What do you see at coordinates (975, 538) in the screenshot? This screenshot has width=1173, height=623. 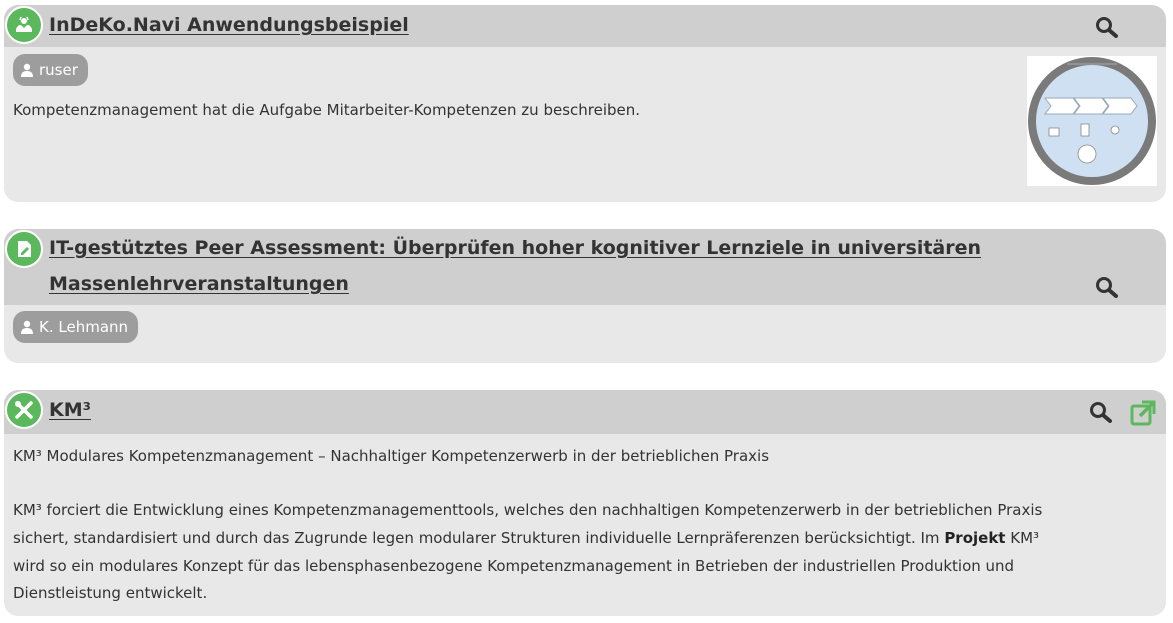 I see `body-text-bold: Projekt` at bounding box center [975, 538].